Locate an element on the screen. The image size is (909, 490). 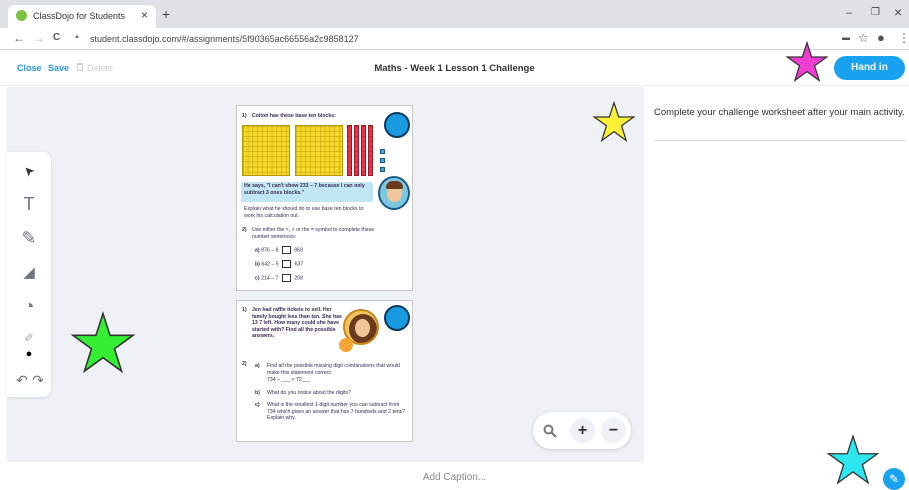
ws2-q1-number: 1) is located at coordinates (244, 310).